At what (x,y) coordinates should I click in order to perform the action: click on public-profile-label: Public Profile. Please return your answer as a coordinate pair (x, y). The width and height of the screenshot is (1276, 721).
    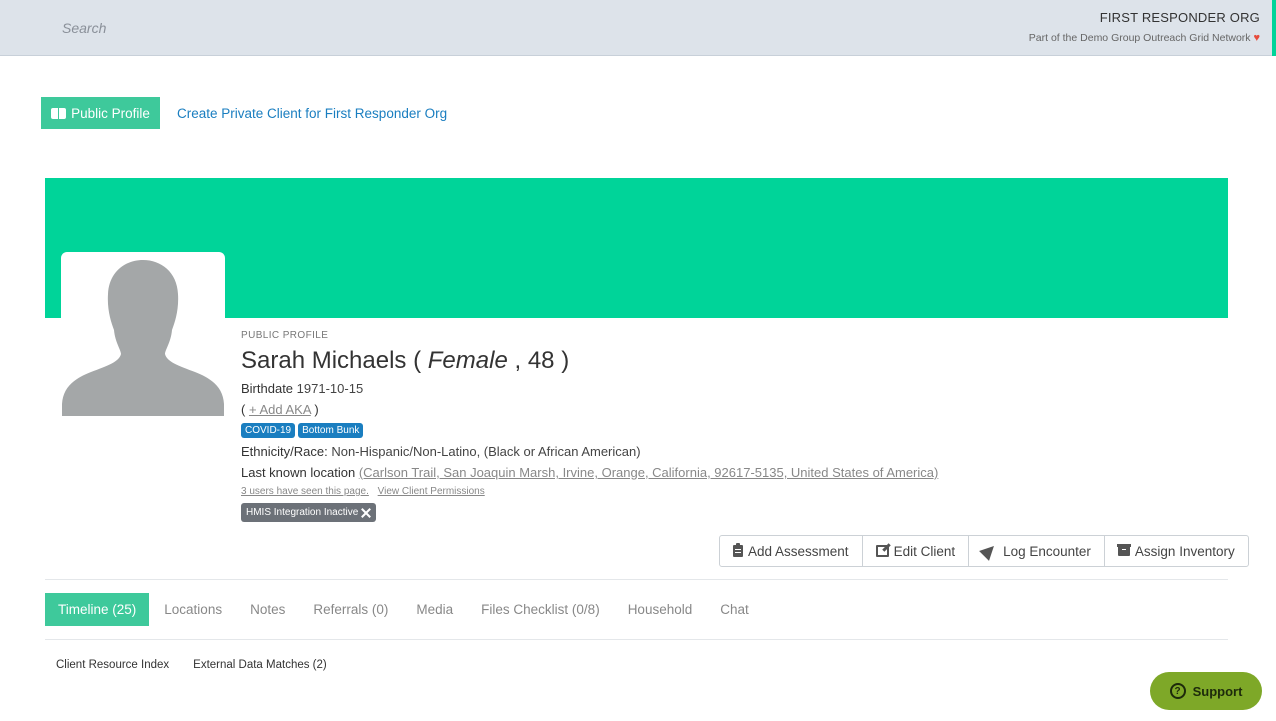
    Looking at the image, I should click on (110, 113).